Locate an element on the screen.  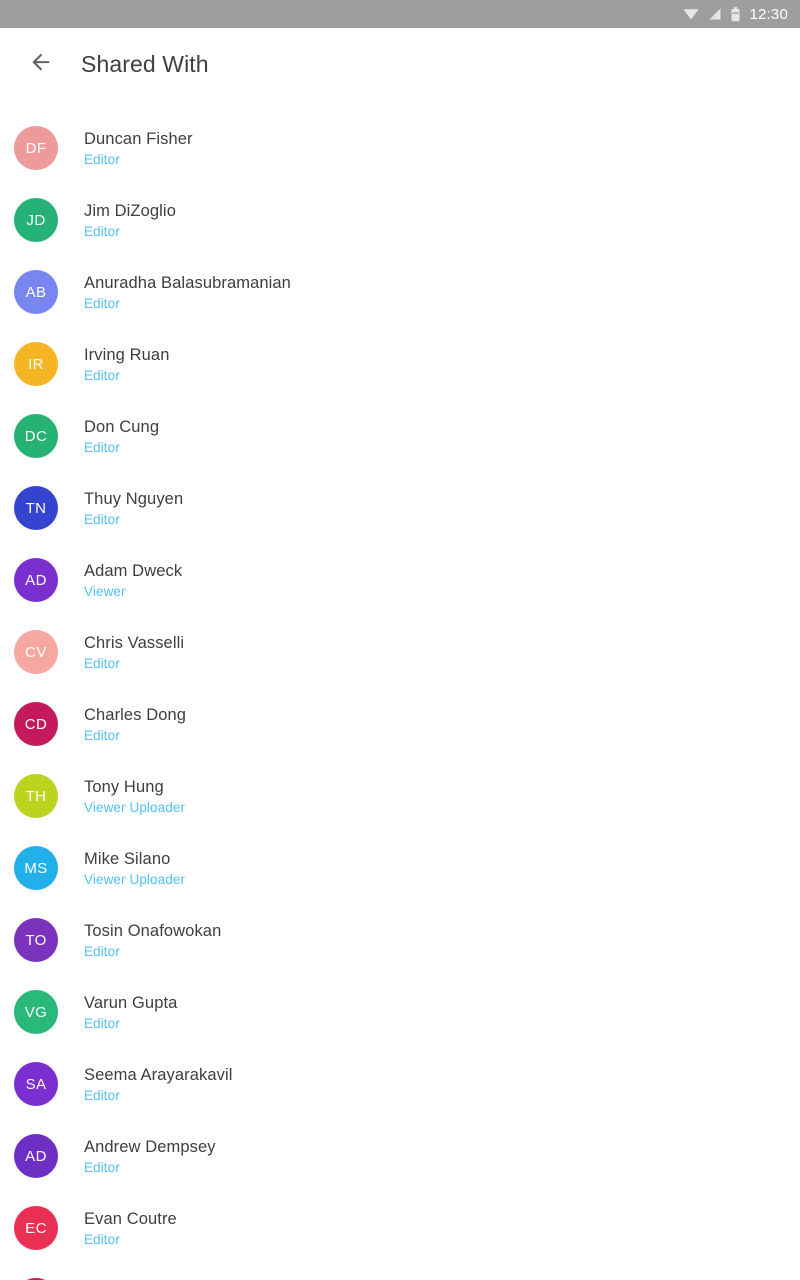
status-bar-time: 12:30 is located at coordinates (768, 14).